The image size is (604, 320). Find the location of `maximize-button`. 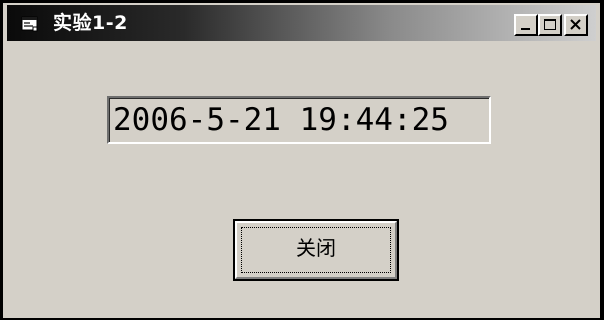

maximize-button is located at coordinates (550, 25).